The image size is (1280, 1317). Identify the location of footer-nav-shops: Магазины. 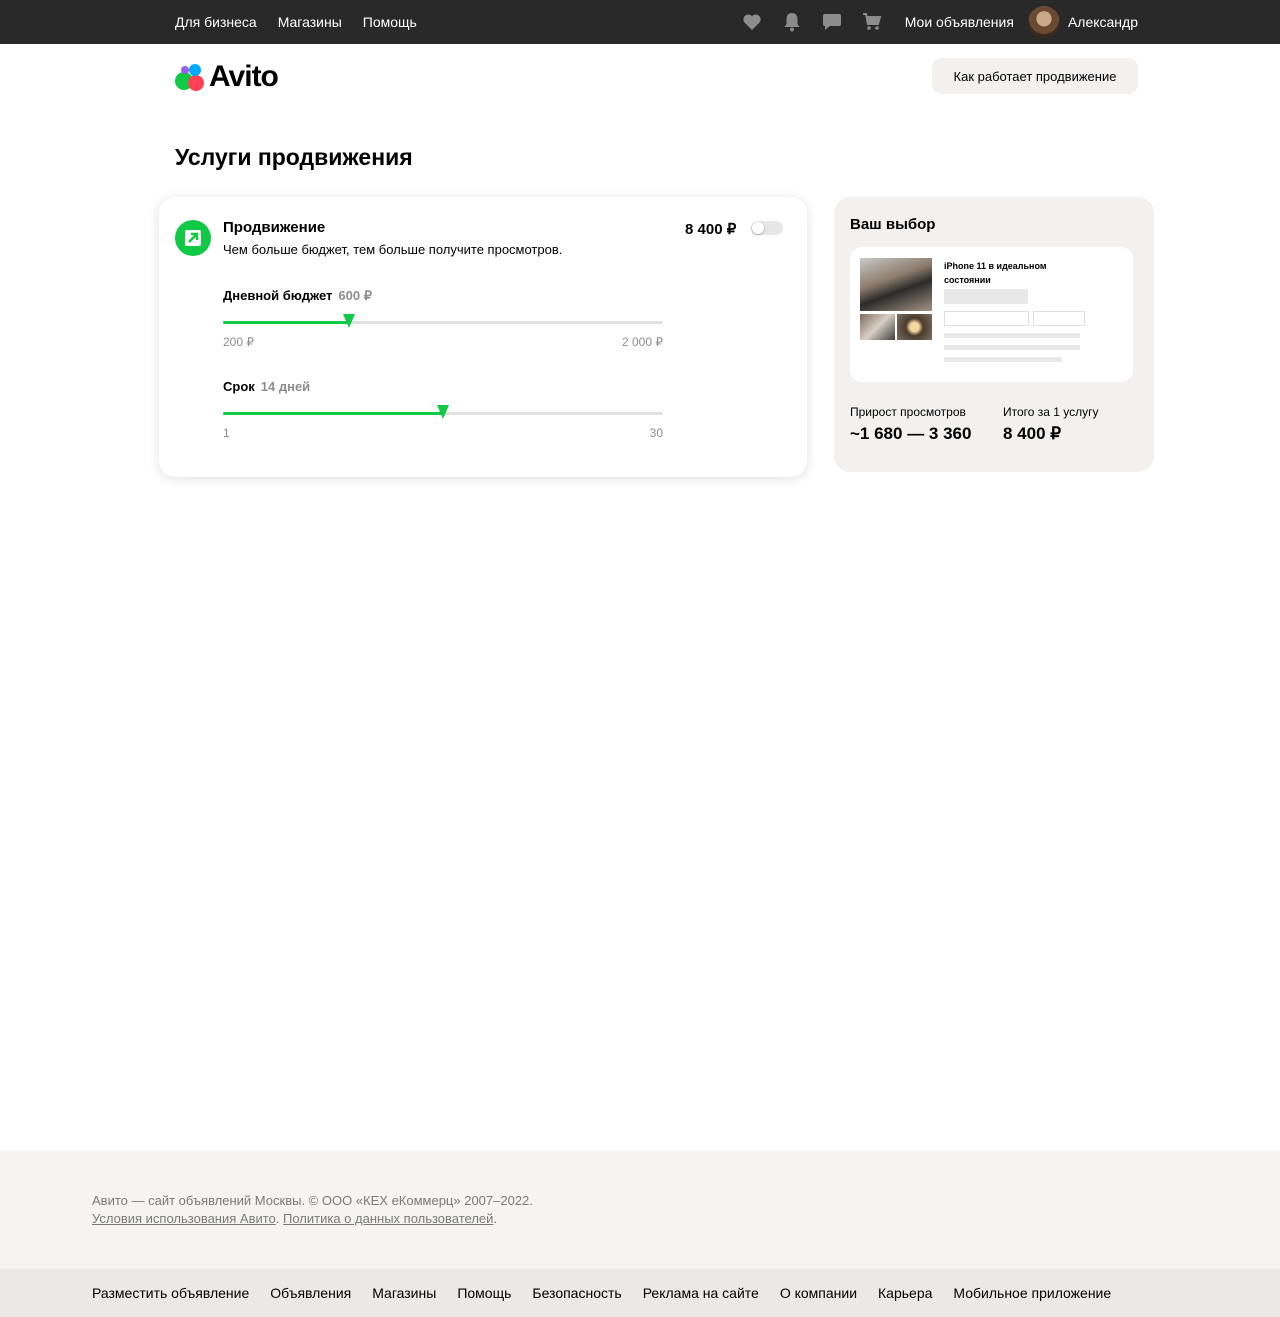
(404, 1293).